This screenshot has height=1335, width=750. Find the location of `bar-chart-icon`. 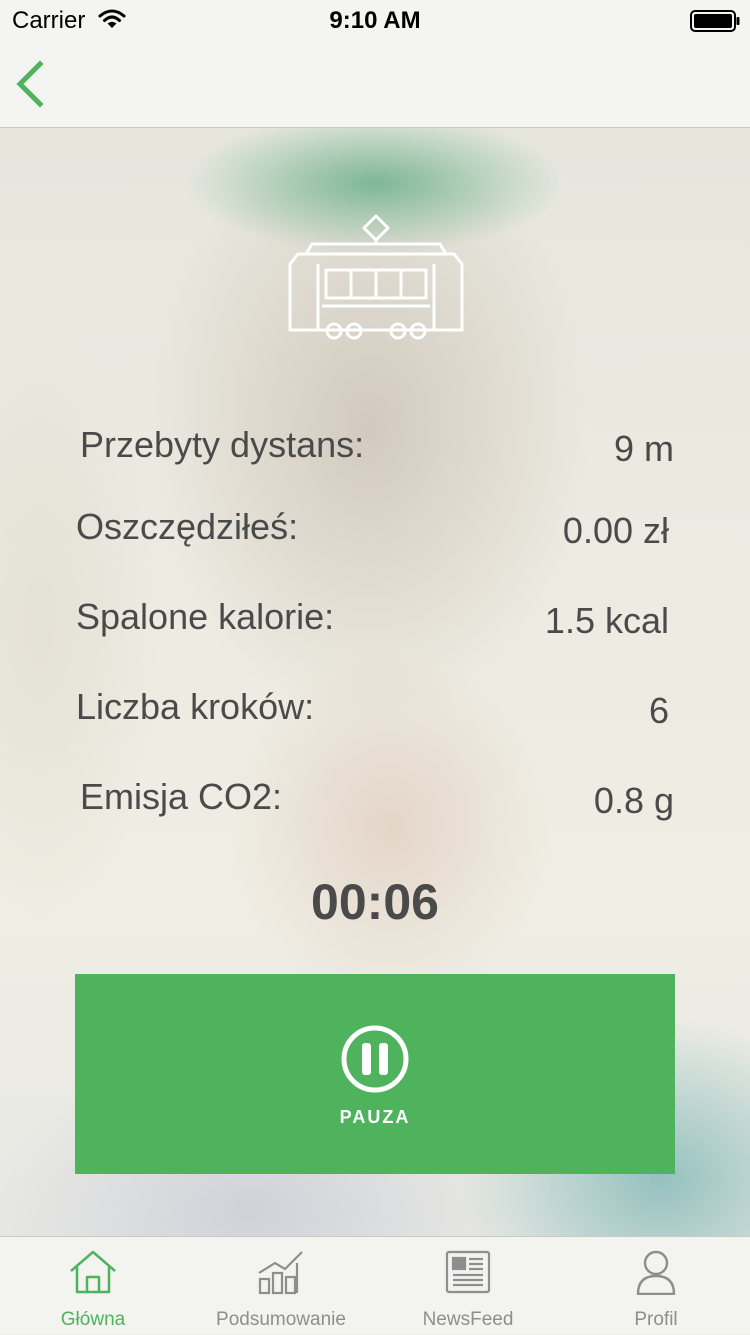

bar-chart-icon is located at coordinates (280, 1273).